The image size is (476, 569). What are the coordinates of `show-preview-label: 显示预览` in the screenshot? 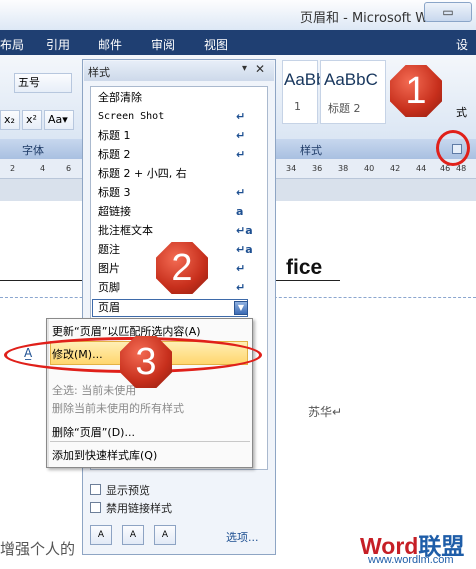 It's located at (128, 490).